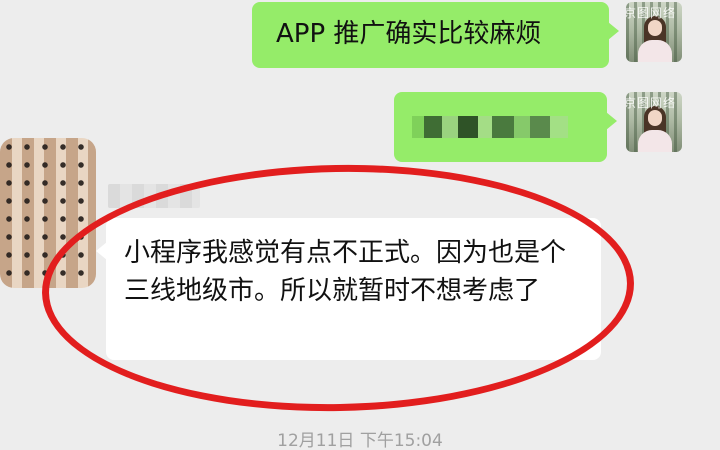 This screenshot has height=450, width=720. I want to click on contact-avatar-blurred, so click(48, 213).